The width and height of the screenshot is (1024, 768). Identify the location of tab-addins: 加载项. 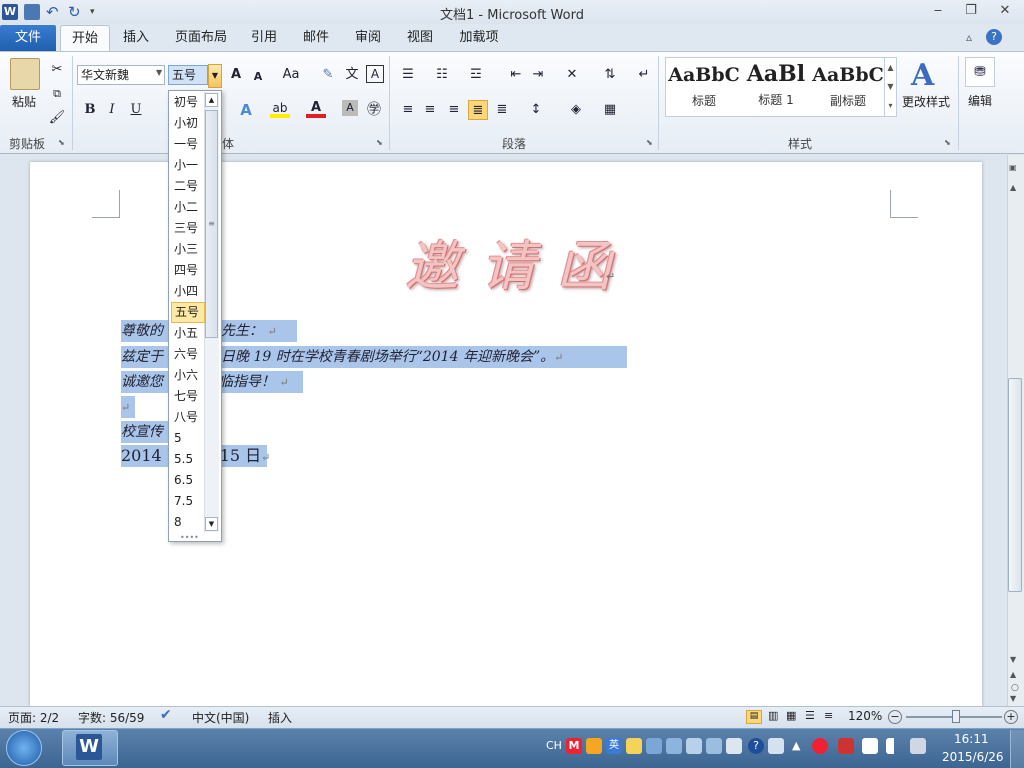
(479, 38).